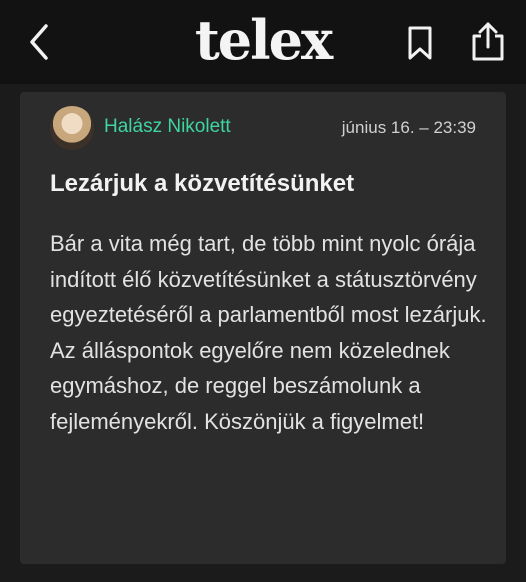 This screenshot has height=582, width=526. What do you see at coordinates (408, 127) in the screenshot?
I see `post-timestamp: június 16. – 23:39` at bounding box center [408, 127].